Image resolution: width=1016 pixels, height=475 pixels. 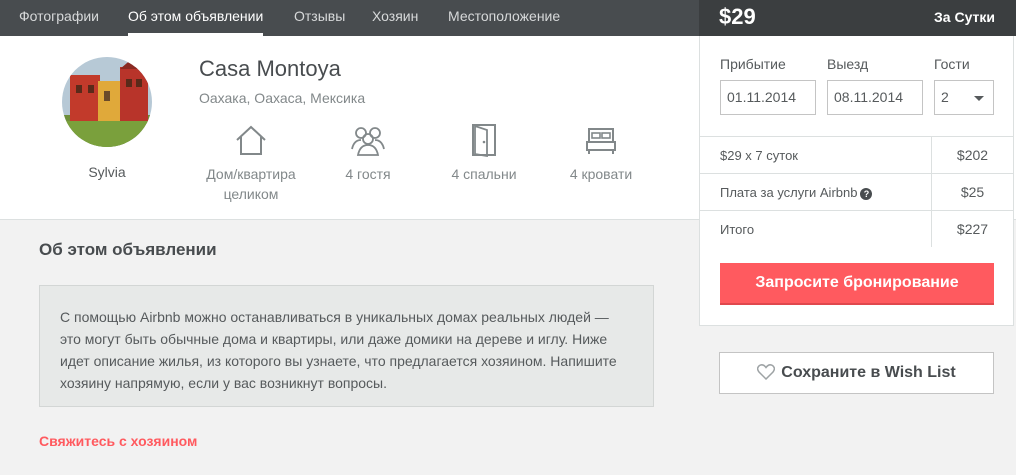 What do you see at coordinates (866, 194) in the screenshot?
I see `help-icon: ?` at bounding box center [866, 194].